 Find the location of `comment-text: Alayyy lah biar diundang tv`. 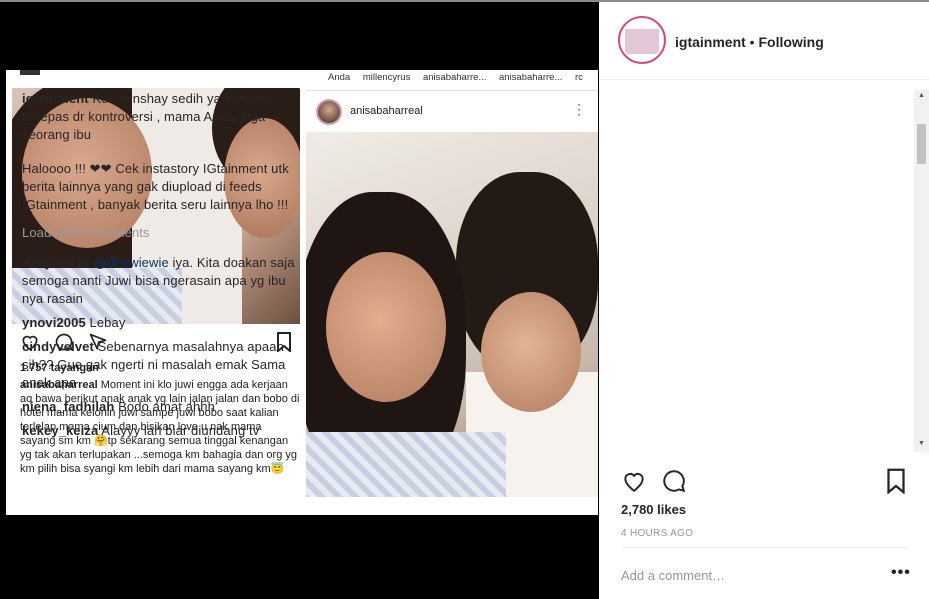

comment-text: Alayyy lah biar diundang tv is located at coordinates (180, 430).